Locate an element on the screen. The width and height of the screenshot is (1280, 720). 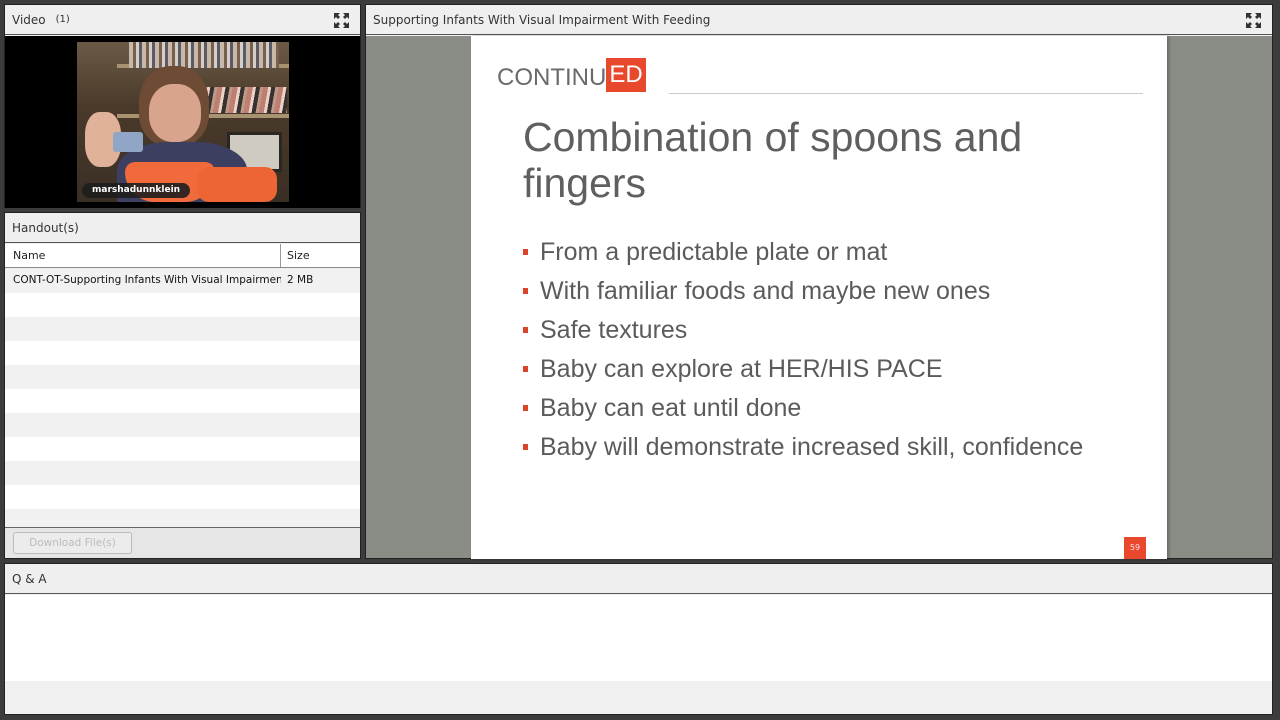
orange-bowl is located at coordinates (237, 184).